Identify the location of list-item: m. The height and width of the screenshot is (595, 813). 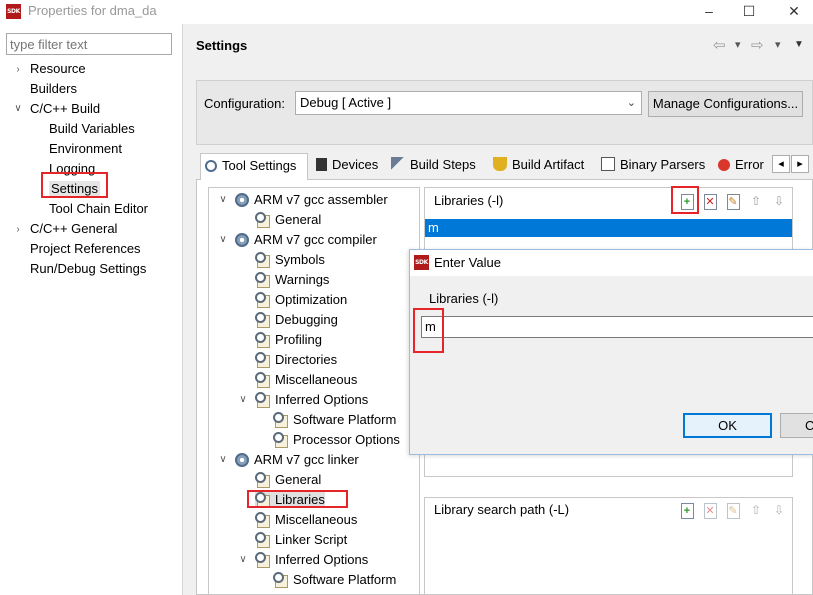
(608, 228).